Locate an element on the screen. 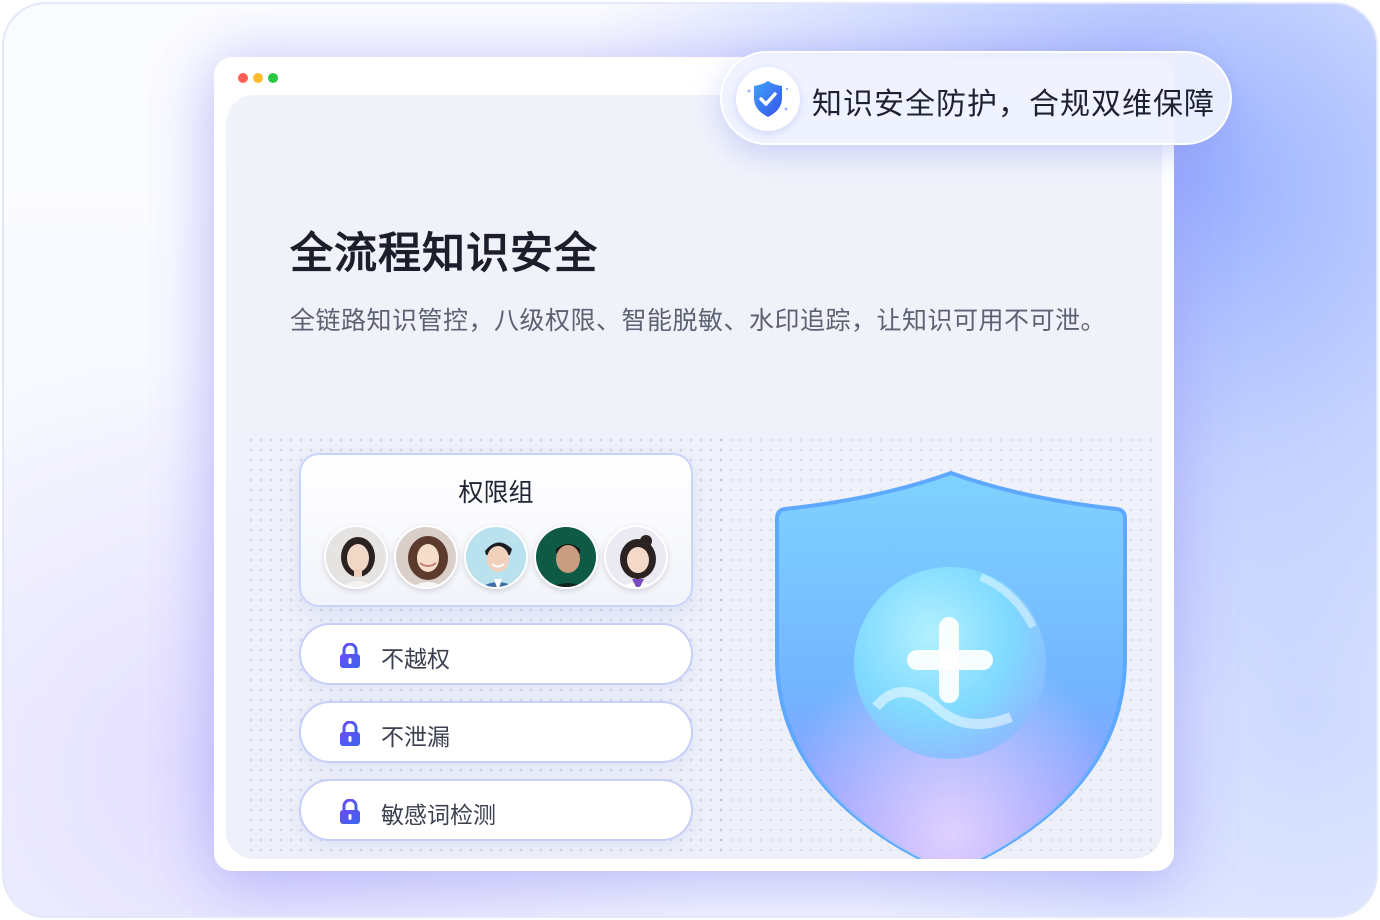 The height and width of the screenshot is (920, 1380). avatar-list is located at coordinates (496, 557).